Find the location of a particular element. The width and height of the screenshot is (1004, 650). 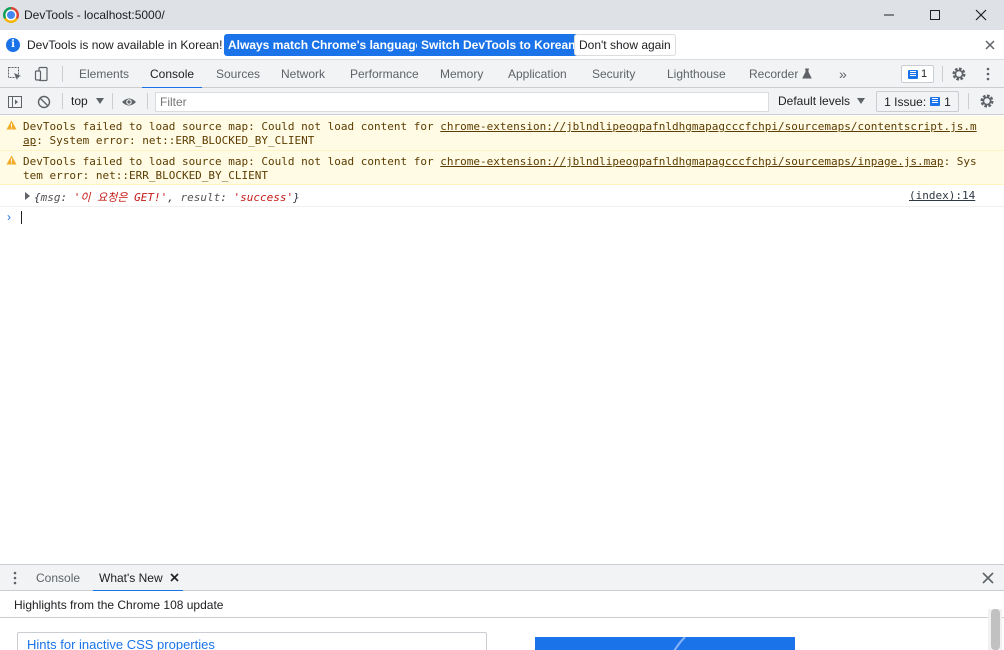

console-filter-input is located at coordinates (462, 102).